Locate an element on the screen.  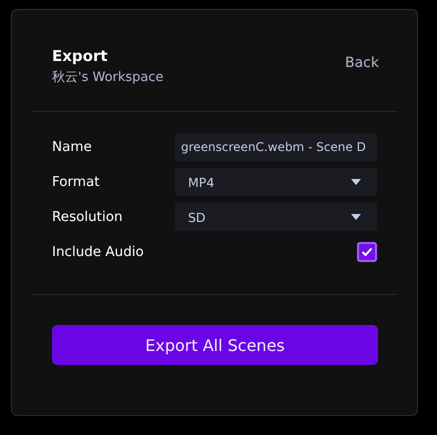
field-label: Name is located at coordinates (72, 147).